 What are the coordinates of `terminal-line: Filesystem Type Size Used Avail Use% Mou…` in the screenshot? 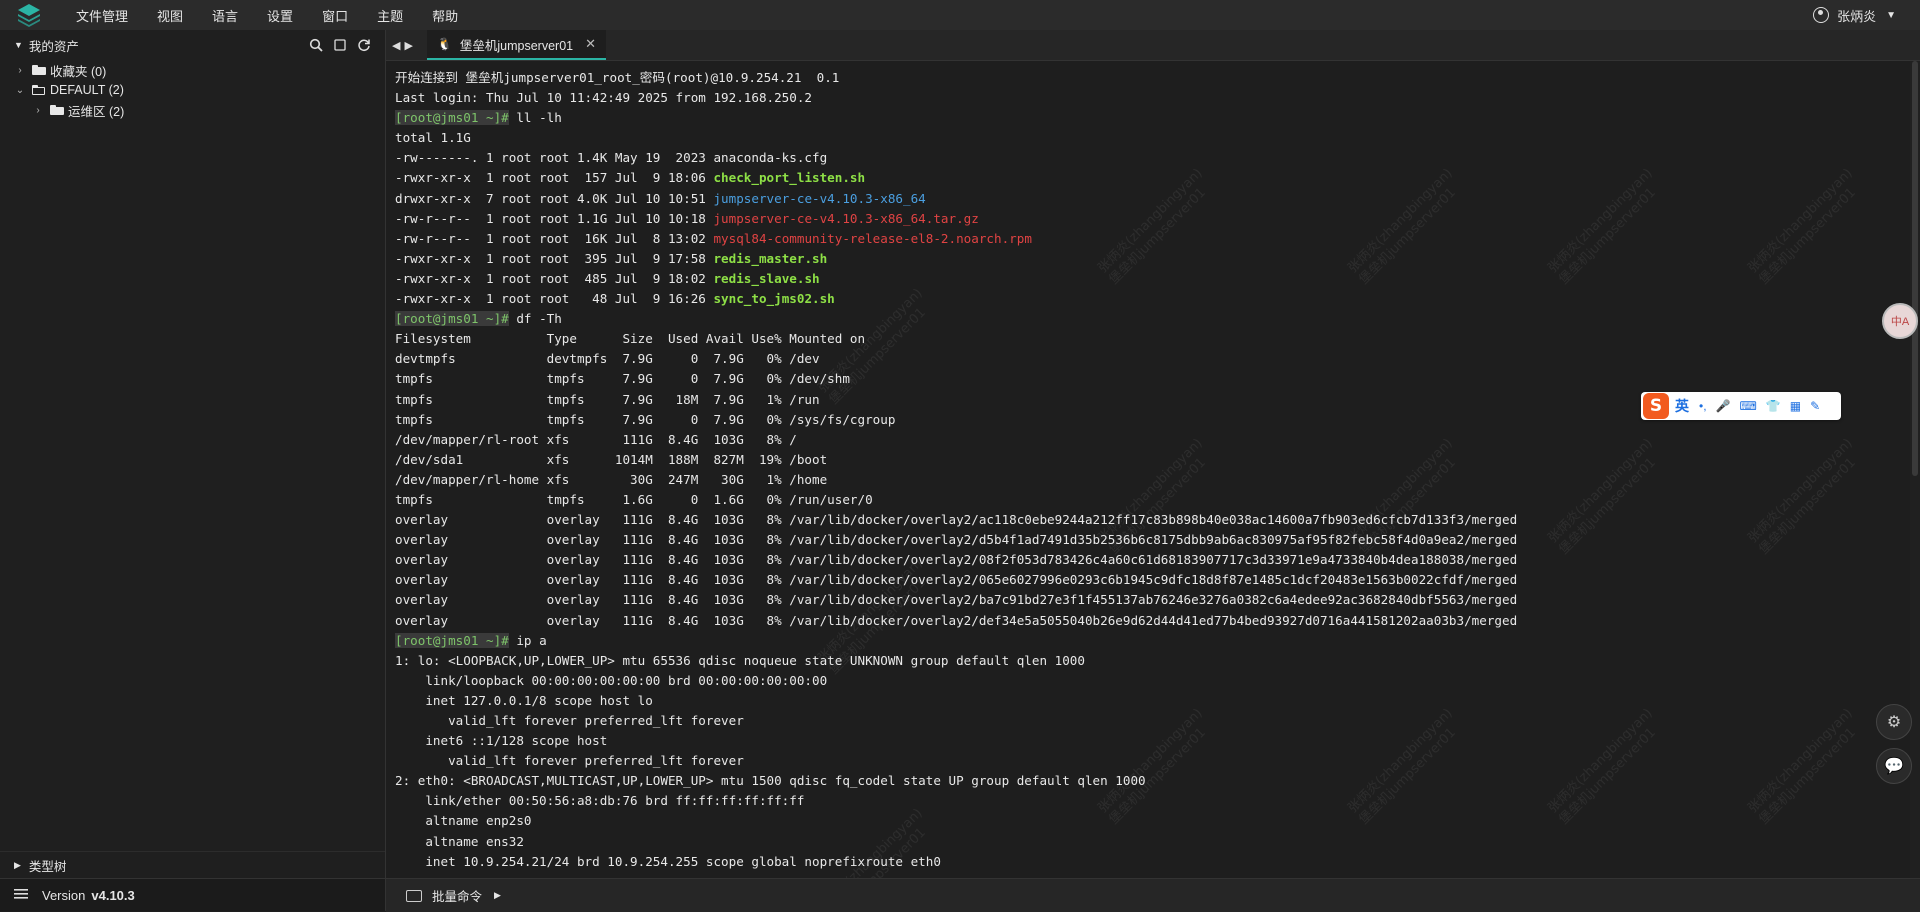 It's located at (956, 339).